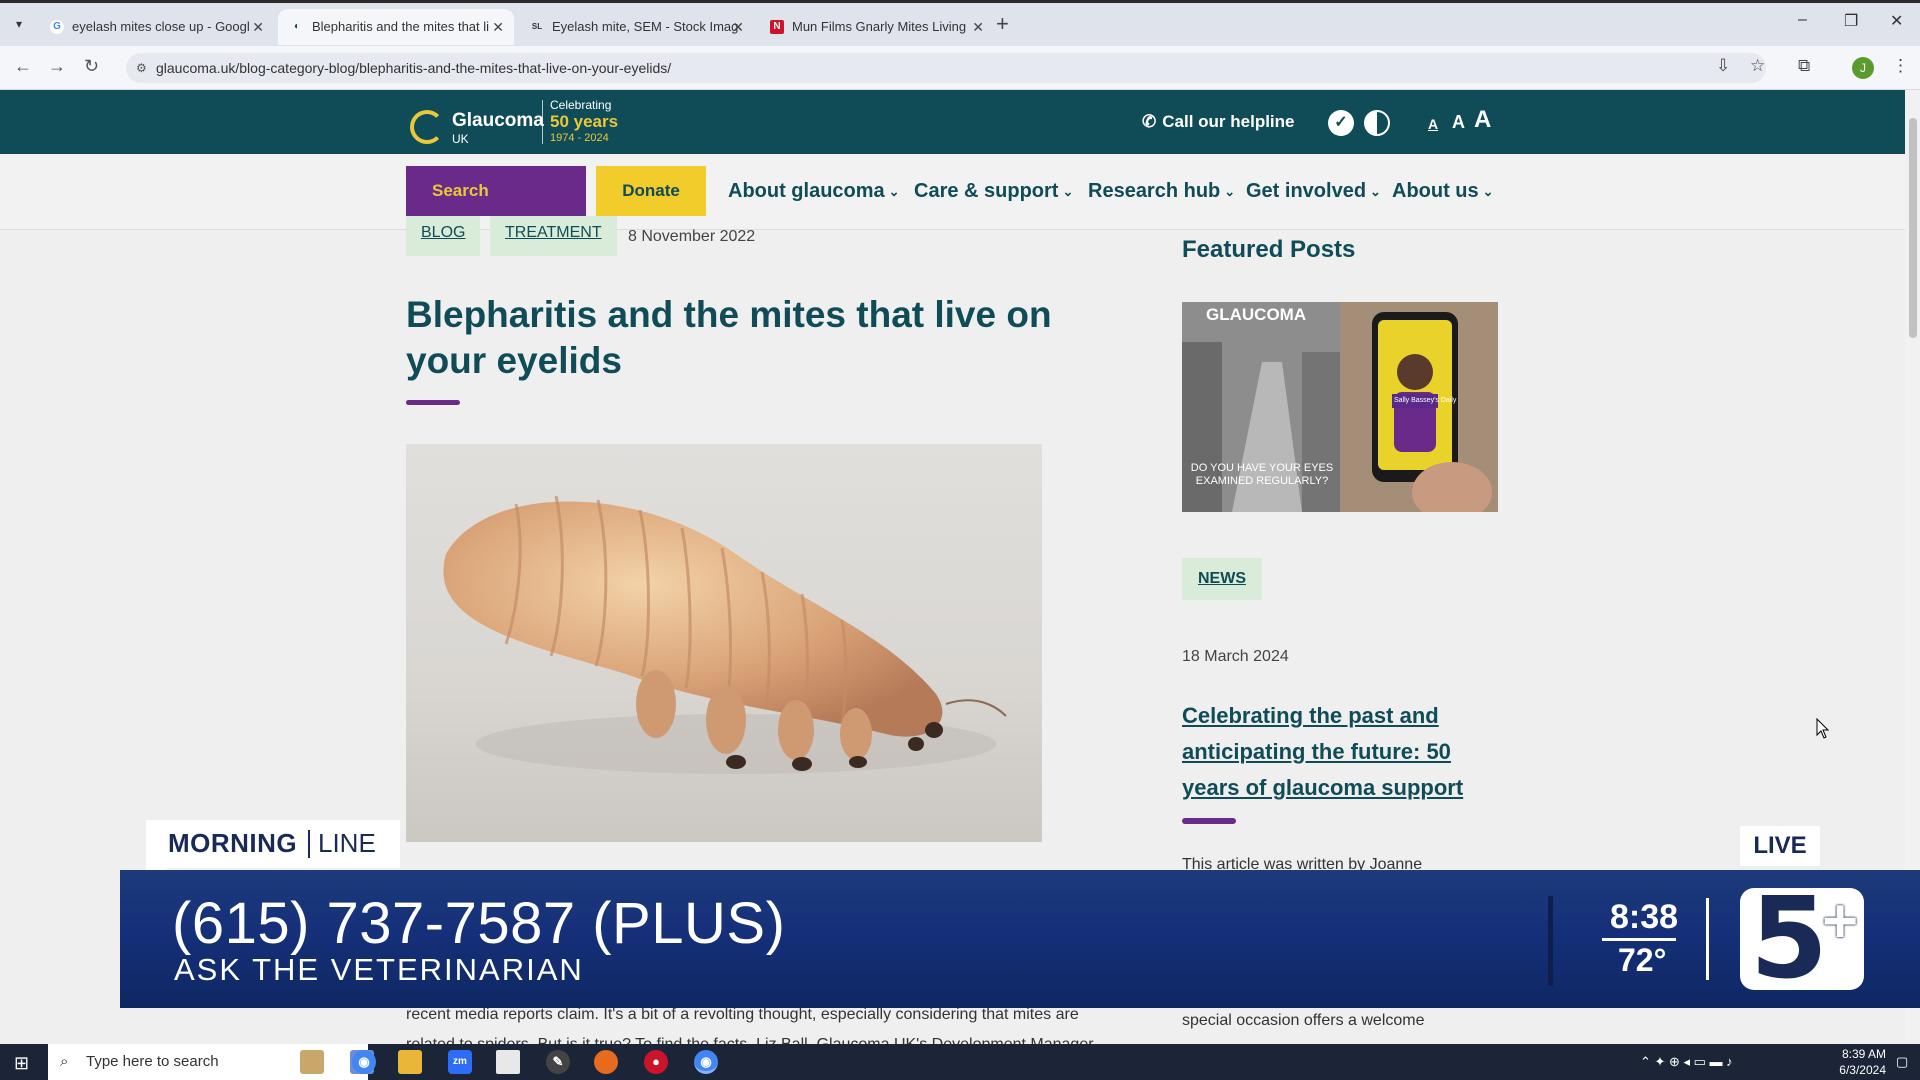  What do you see at coordinates (1802, 20) in the screenshot?
I see `minimize-icon: –` at bounding box center [1802, 20].